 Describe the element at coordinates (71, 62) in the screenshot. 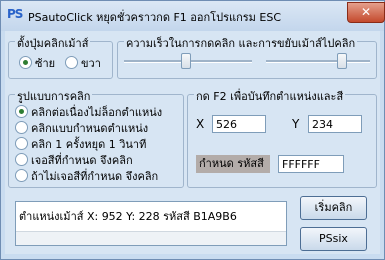

I see `radio-right-dot` at that location.